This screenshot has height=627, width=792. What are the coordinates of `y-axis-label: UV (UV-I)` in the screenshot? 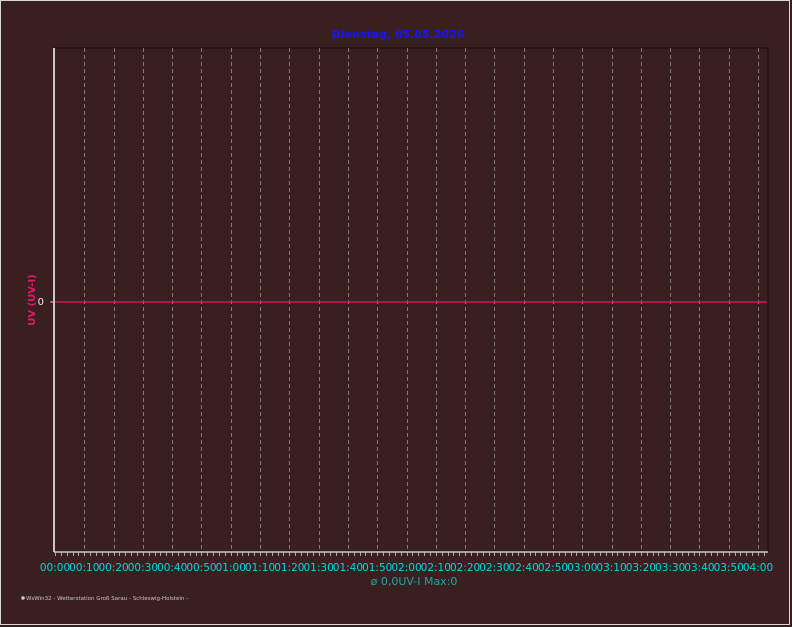 It's located at (32, 299).